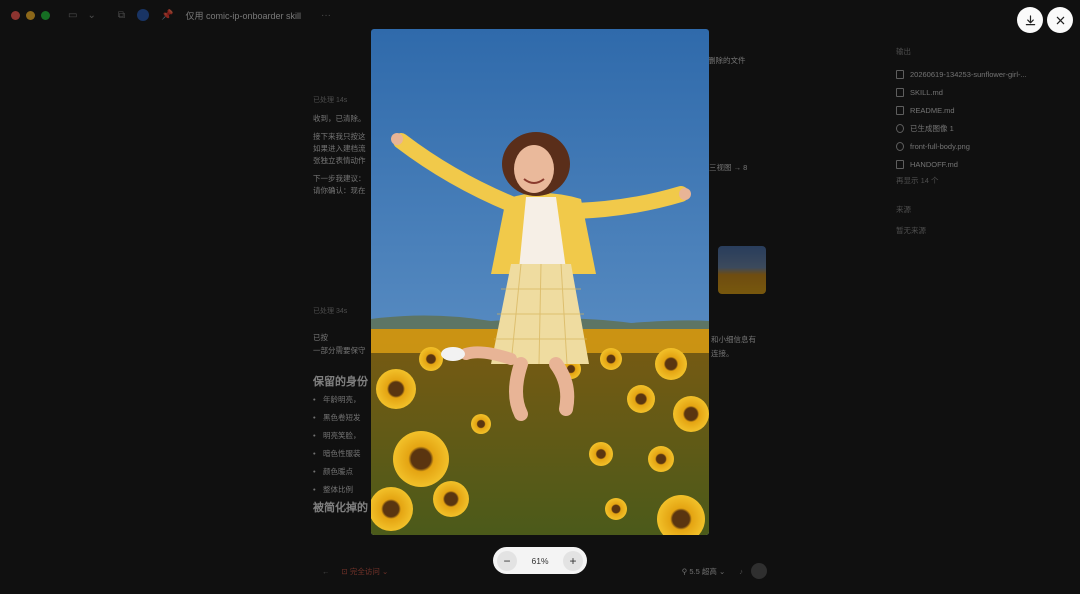 The width and height of the screenshot is (1080, 594). What do you see at coordinates (243, 15) in the screenshot?
I see `conversation-title: 仅用 comic-ip-onboarder skill` at bounding box center [243, 15].